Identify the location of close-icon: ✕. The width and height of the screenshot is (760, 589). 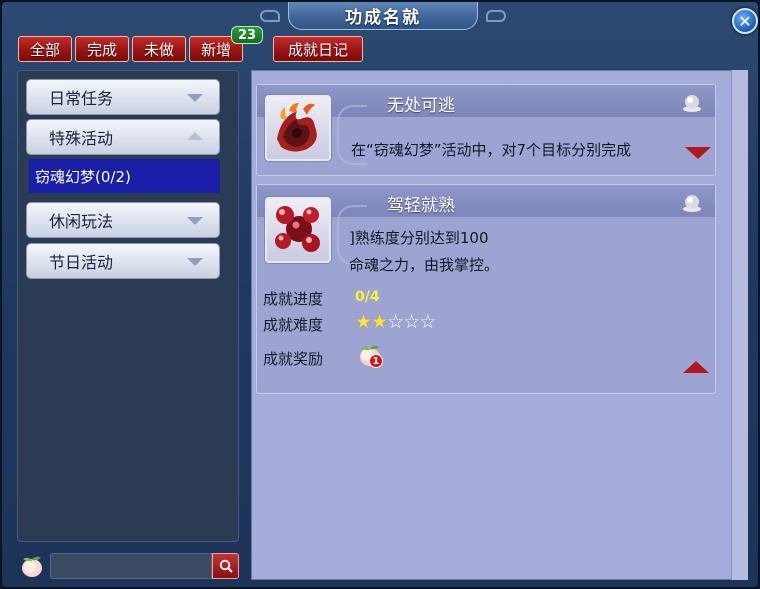
(745, 21).